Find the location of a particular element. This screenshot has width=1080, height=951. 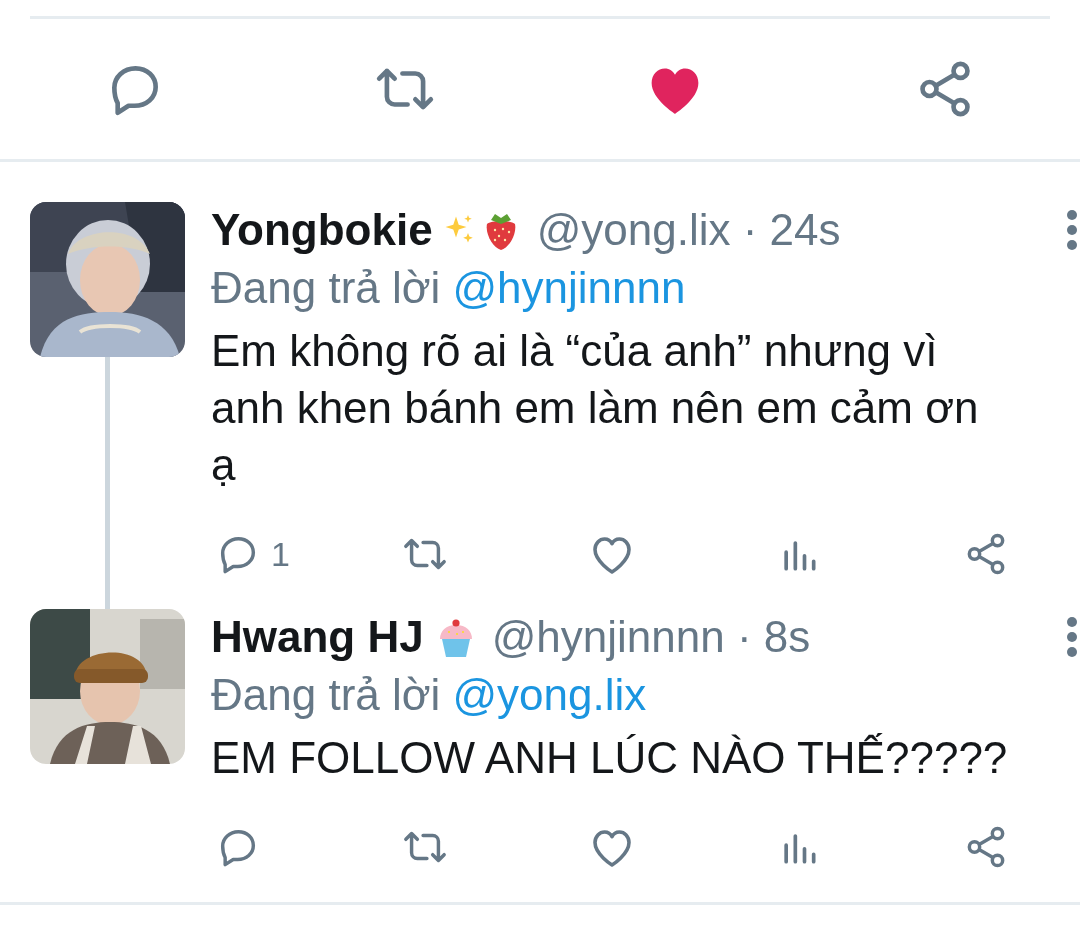

tweet-meta: @hynjinnnn · 8s is located at coordinates (651, 637).